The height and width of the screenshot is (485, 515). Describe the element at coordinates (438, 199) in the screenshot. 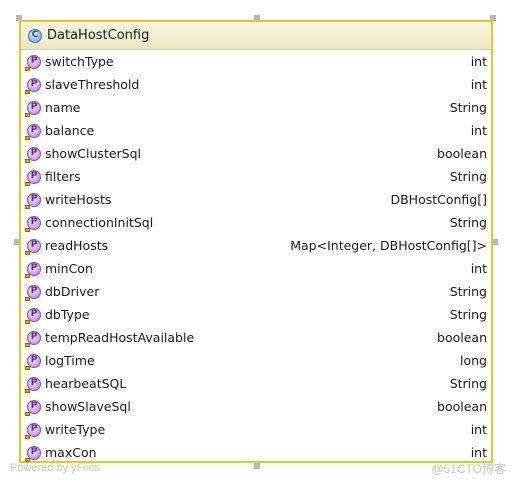

I see `field-type: DBHostConfig[]` at that location.